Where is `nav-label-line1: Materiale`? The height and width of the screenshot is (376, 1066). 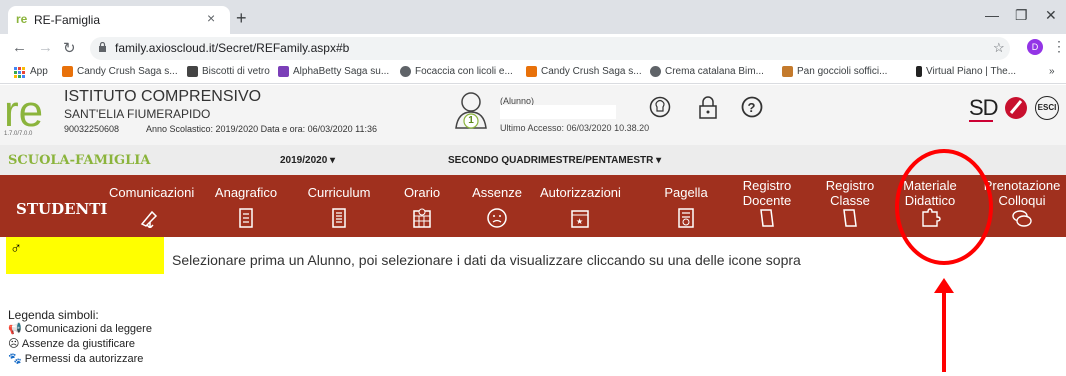 nav-label-line1: Materiale is located at coordinates (930, 185).